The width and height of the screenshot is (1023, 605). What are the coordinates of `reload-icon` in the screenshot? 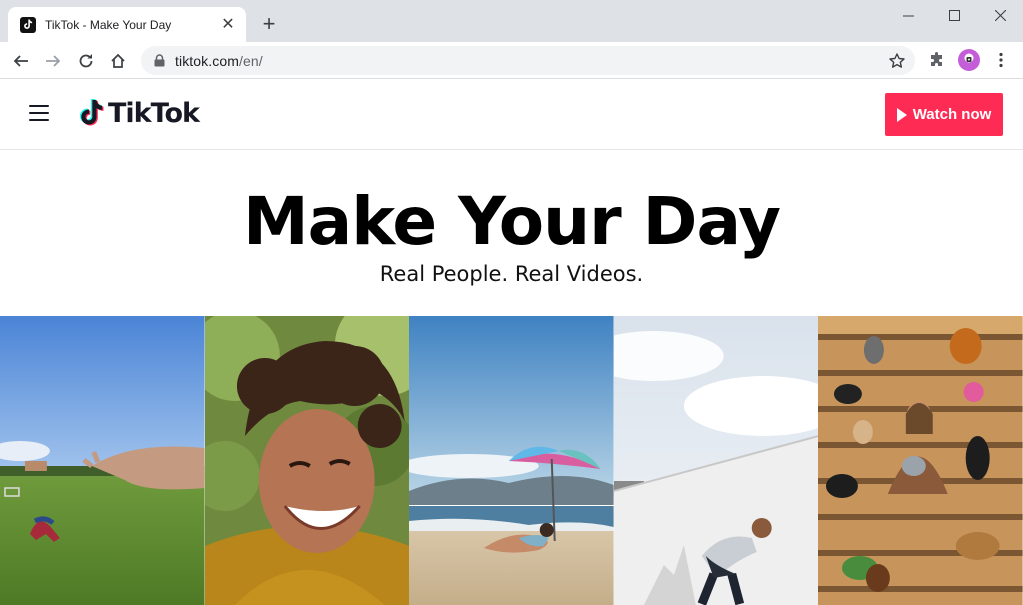 It's located at (86, 61).